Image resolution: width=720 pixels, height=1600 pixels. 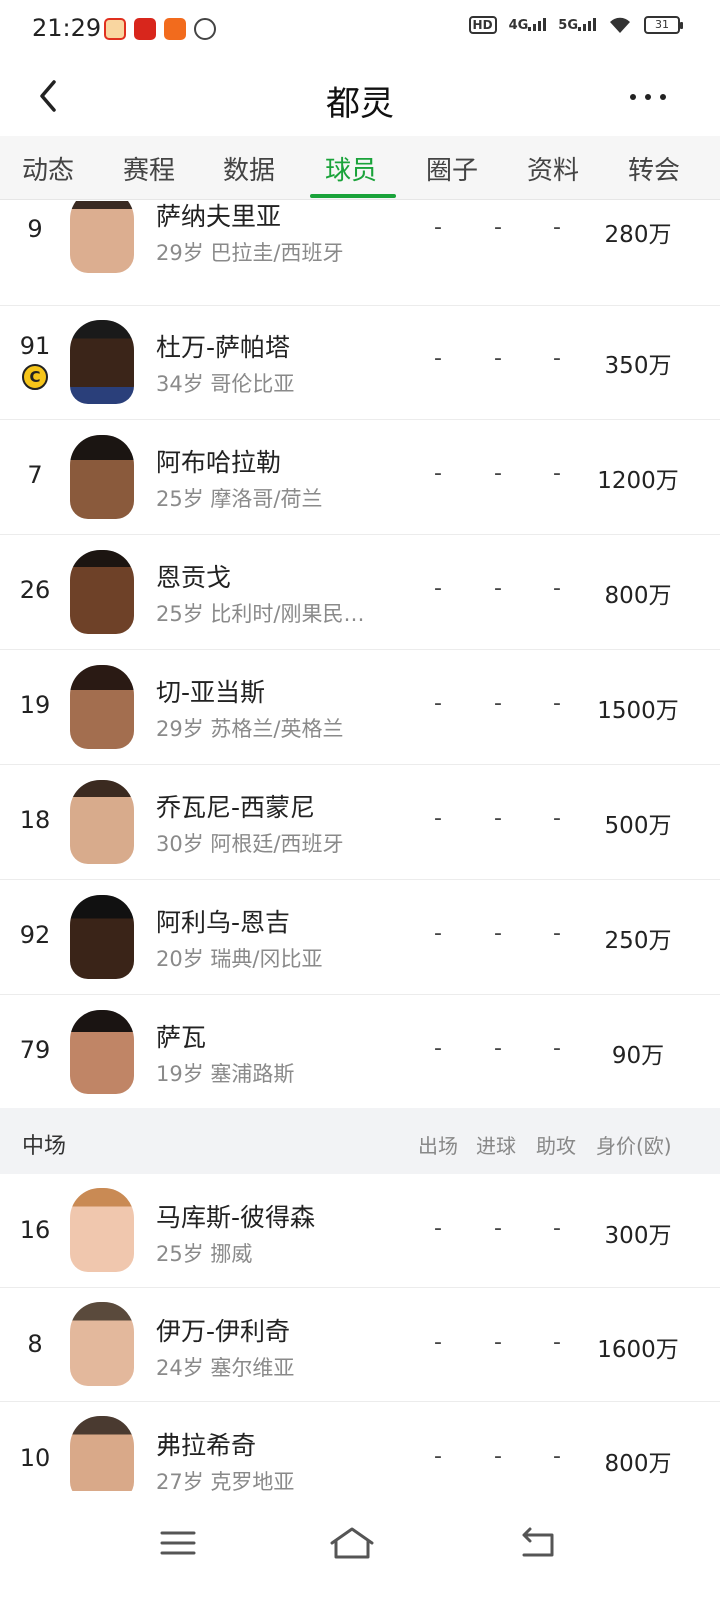 I want to click on player-row: 19 切-亚当斯 29岁 苏格兰/英格兰 - - - 1500万, so click(x=360, y=708).